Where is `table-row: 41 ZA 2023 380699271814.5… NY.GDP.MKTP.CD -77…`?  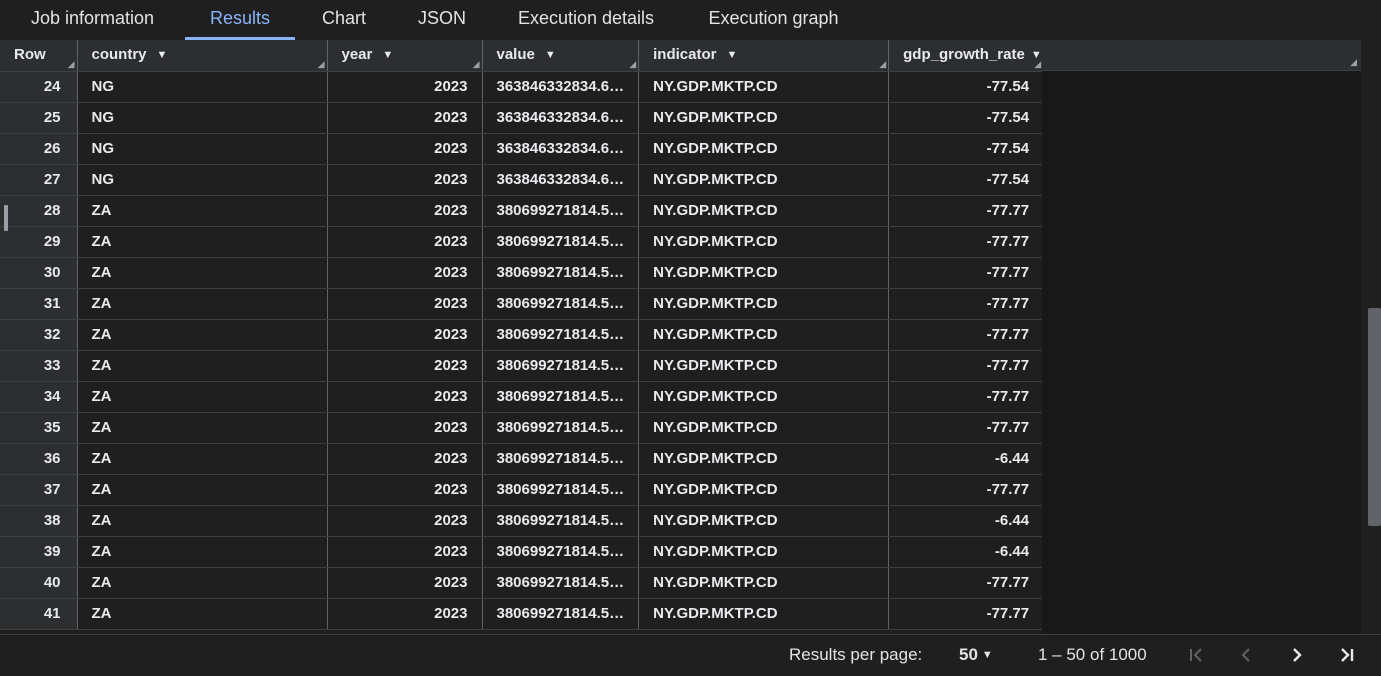
table-row: 41 ZA 2023 380699271814.5… NY.GDP.MKTP.CD -77… is located at coordinates (522, 614).